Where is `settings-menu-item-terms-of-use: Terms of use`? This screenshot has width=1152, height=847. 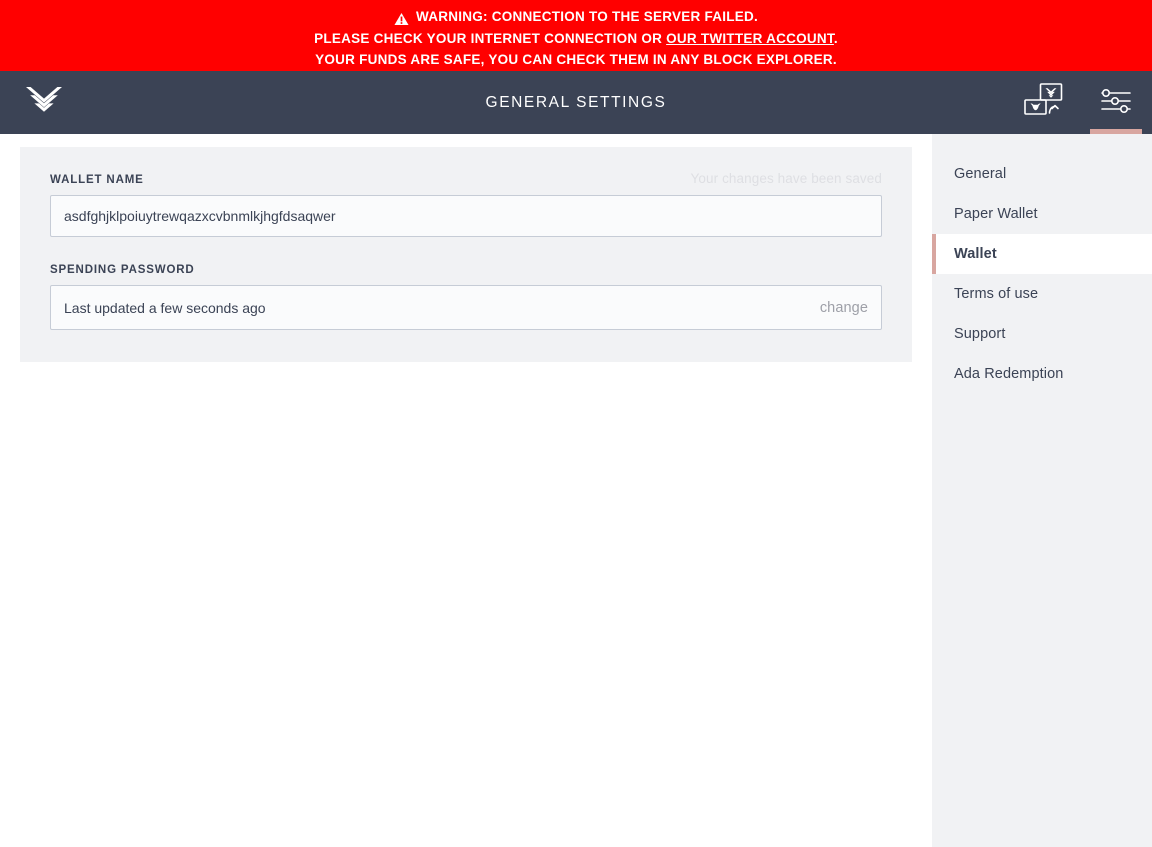
settings-menu-item-terms-of-use: Terms of use is located at coordinates (1042, 294).